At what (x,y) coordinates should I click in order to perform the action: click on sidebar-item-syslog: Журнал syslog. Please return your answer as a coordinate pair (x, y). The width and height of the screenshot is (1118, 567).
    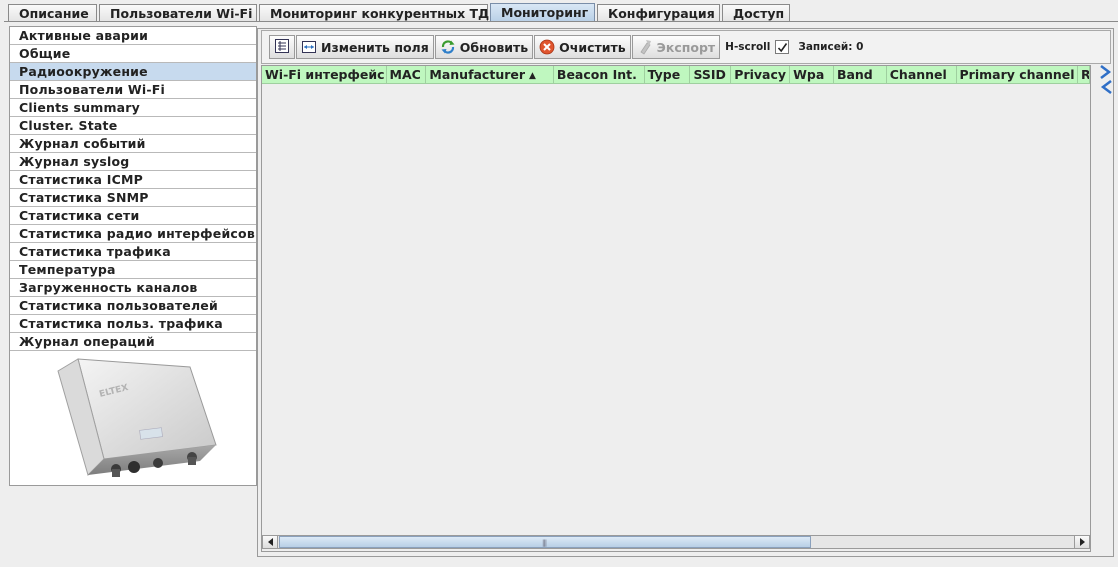
    Looking at the image, I should click on (133, 162).